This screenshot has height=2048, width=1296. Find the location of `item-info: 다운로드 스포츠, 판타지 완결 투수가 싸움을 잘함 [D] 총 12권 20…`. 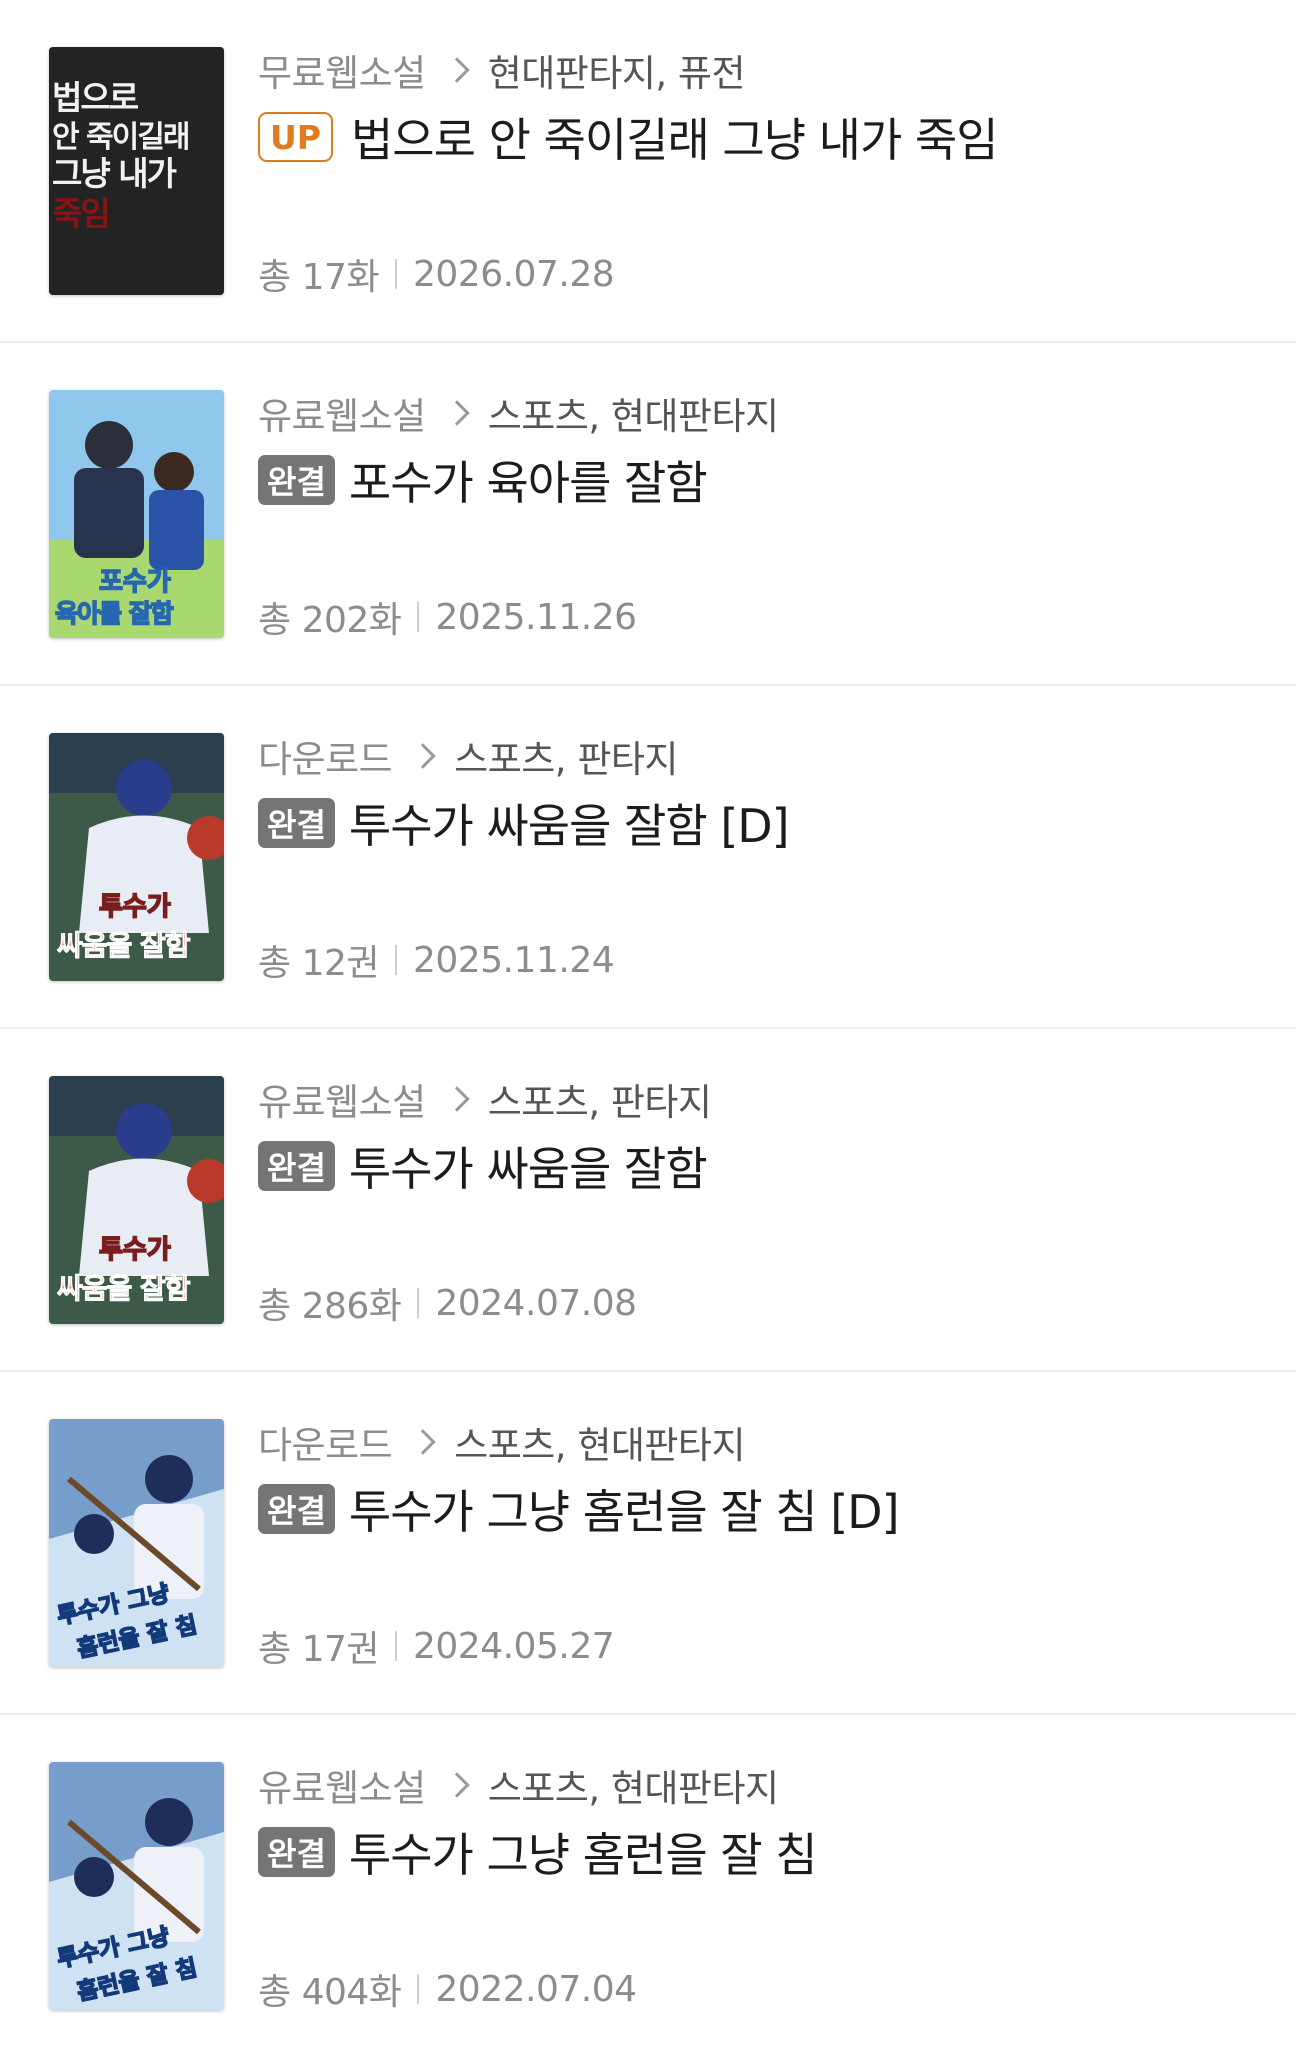

item-info: 다운로드 스포츠, 판타지 완결 투수가 싸움을 잘함 [D] 총 12권 20… is located at coordinates (763, 856).